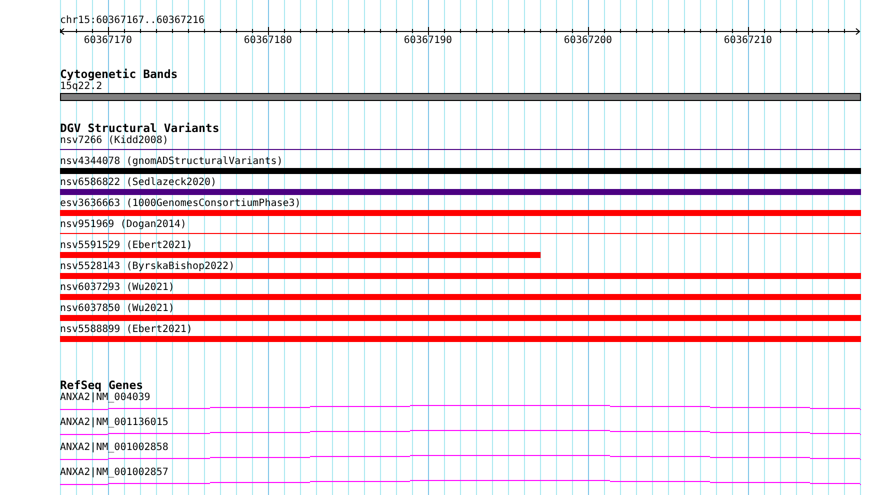 The height and width of the screenshot is (495, 890). I want to click on feature-label: nsv5528143 (ByrskaBishop2022), so click(147, 267).